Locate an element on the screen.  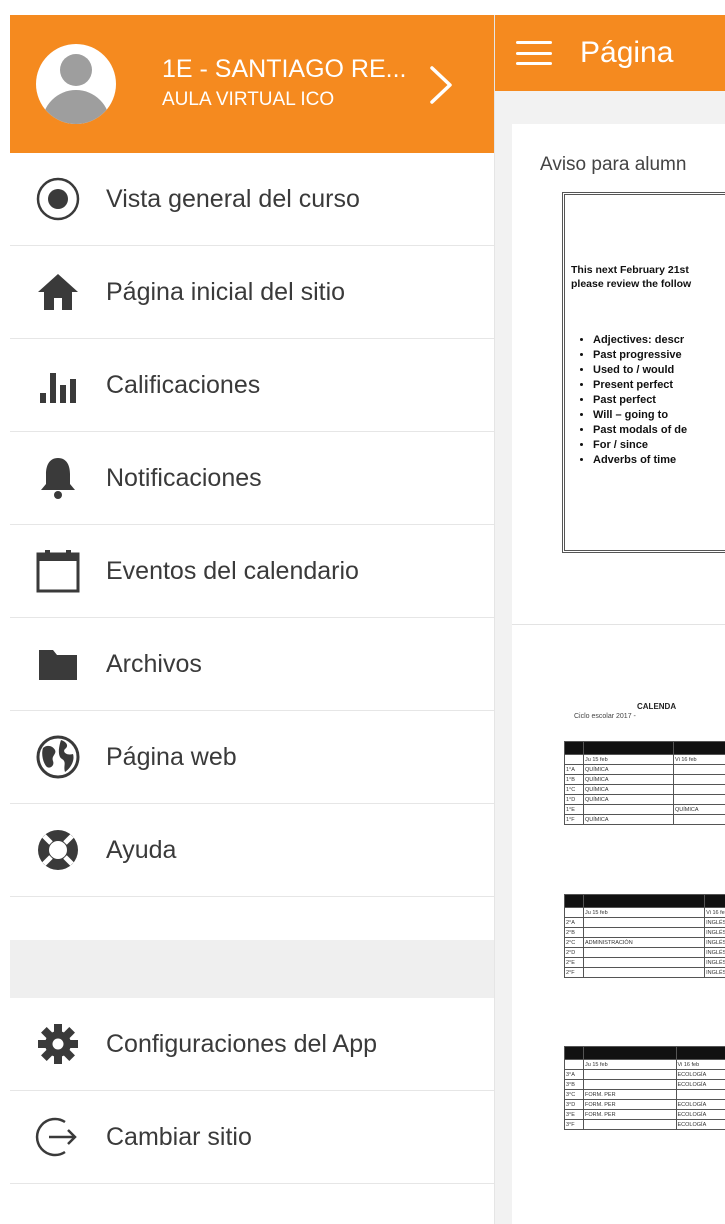
menu-item-label: Calificaciones is located at coordinates (183, 384).